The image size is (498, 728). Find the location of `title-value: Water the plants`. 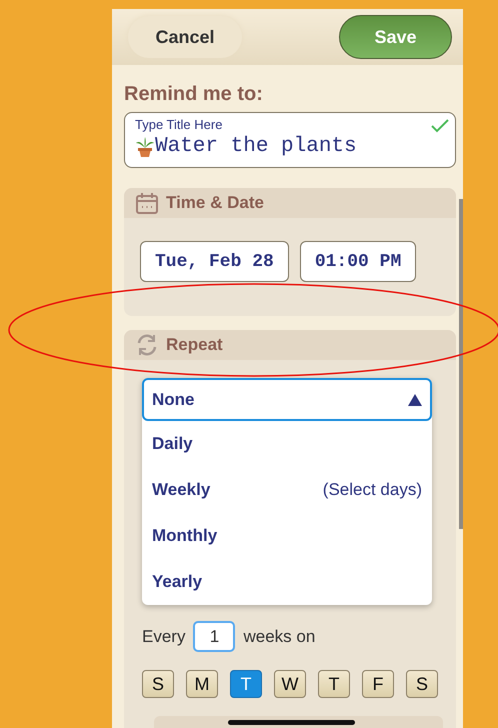

title-value: Water the plants is located at coordinates (256, 146).